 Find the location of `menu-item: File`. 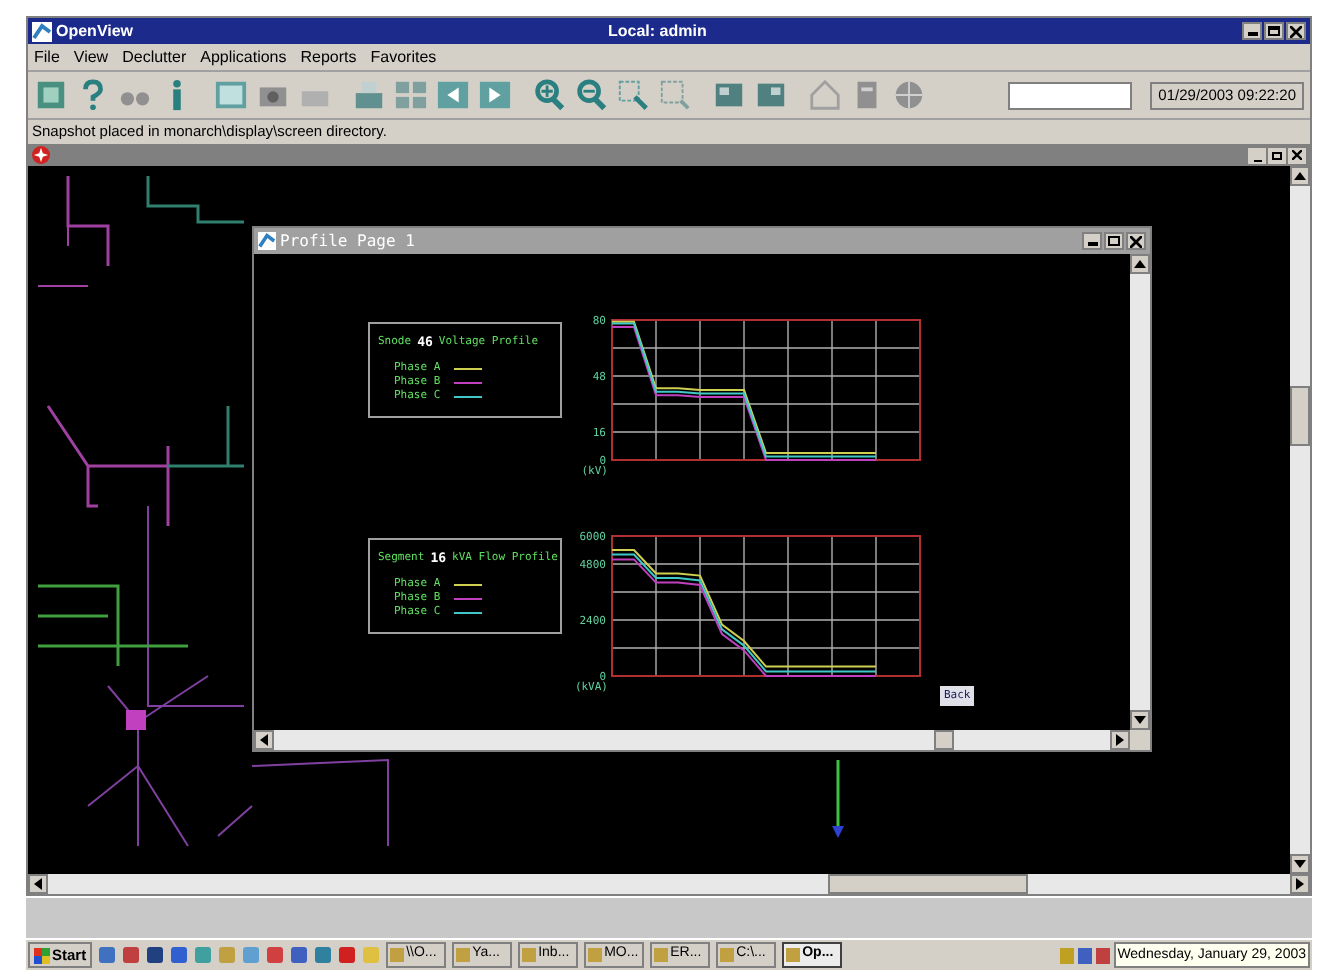

menu-item: File is located at coordinates (47, 57).